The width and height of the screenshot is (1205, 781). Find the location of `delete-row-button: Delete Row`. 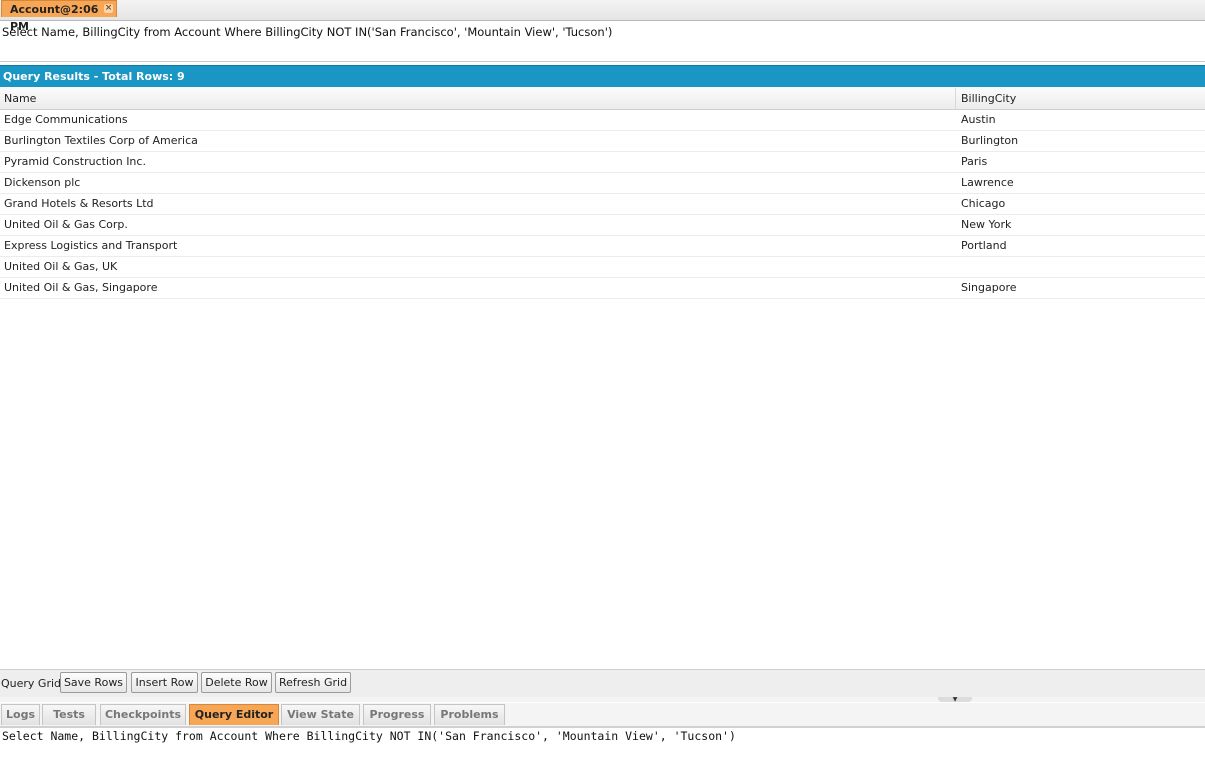

delete-row-button: Delete Row is located at coordinates (236, 682).